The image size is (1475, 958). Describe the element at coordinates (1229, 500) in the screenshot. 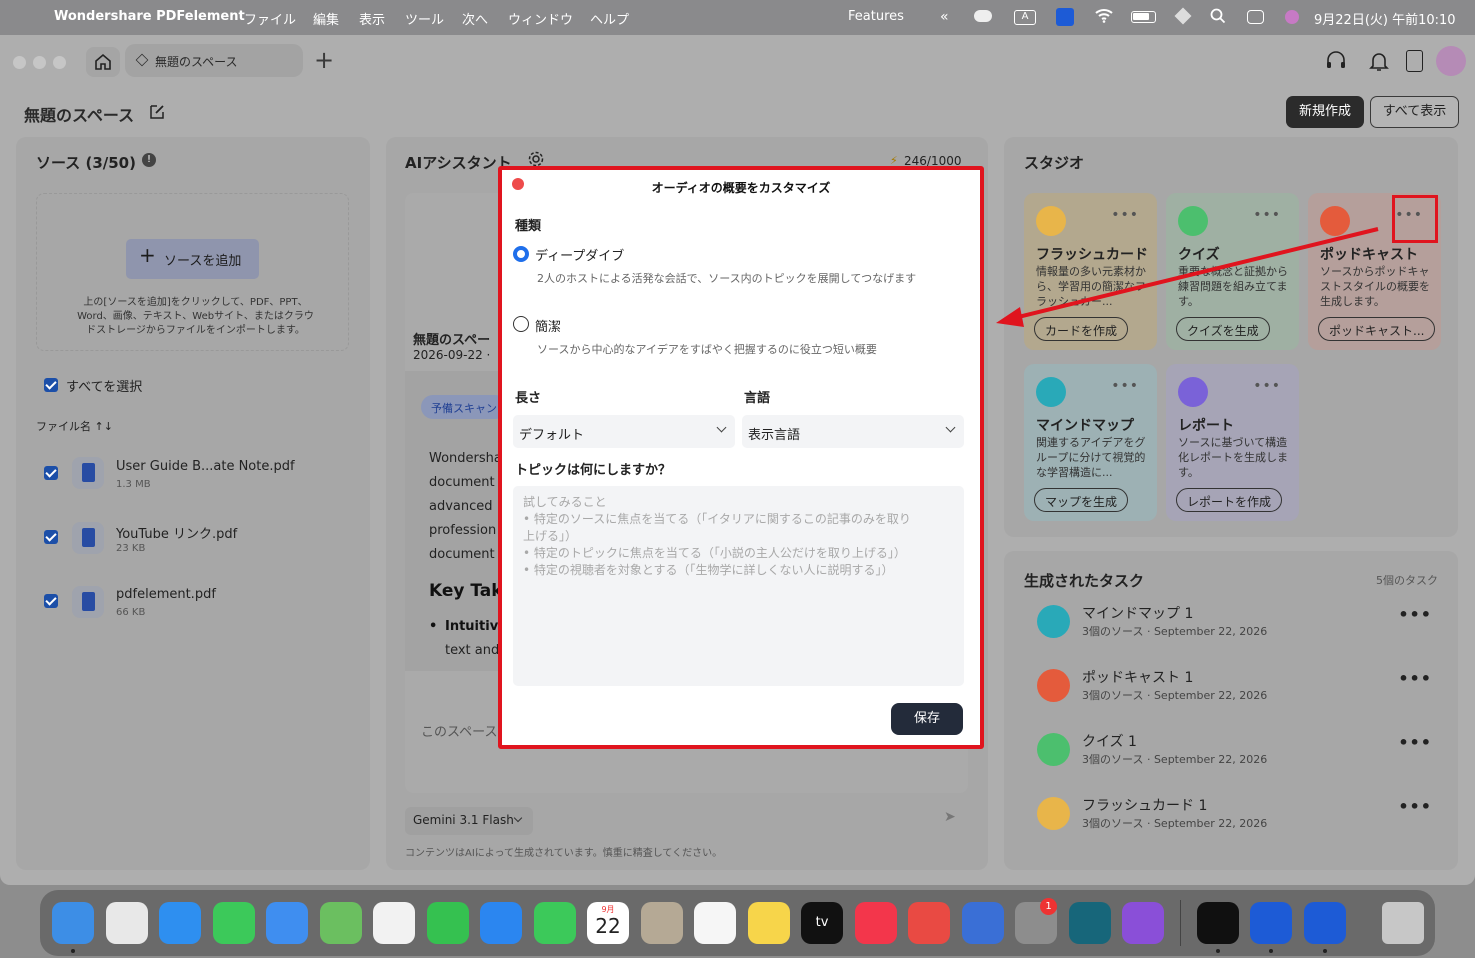

I see `create-report-button: レポートを作成` at that location.